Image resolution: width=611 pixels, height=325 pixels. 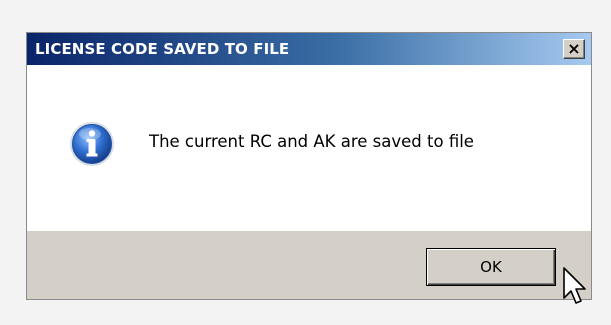 What do you see at coordinates (92, 144) in the screenshot?
I see `info-icon` at bounding box center [92, 144].